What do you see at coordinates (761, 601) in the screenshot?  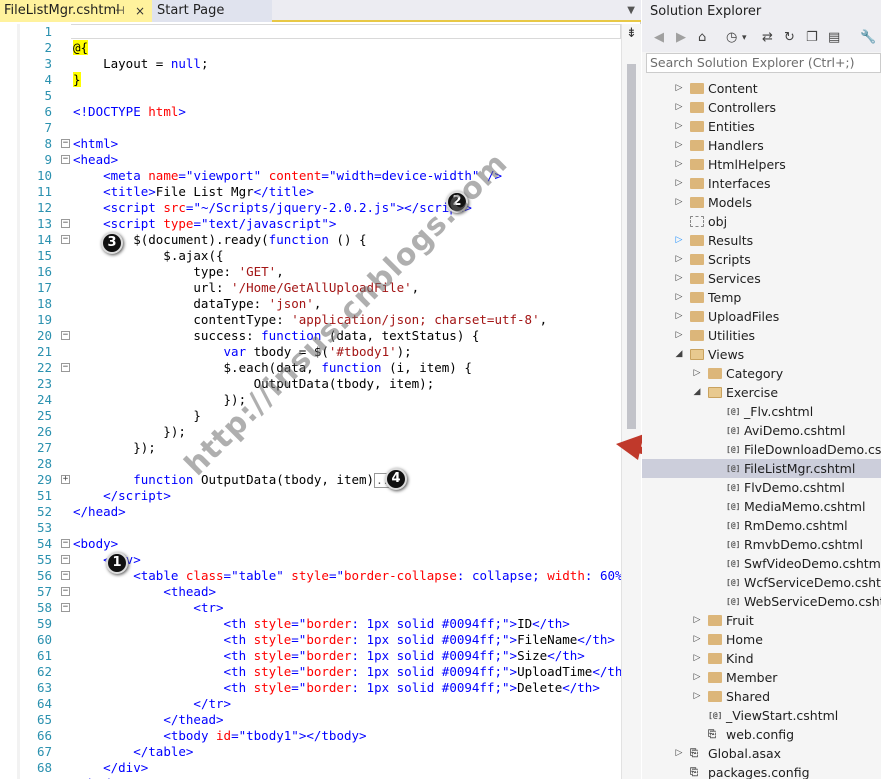 I see `tree-item: [@] WebServiceDemo.csht` at bounding box center [761, 601].